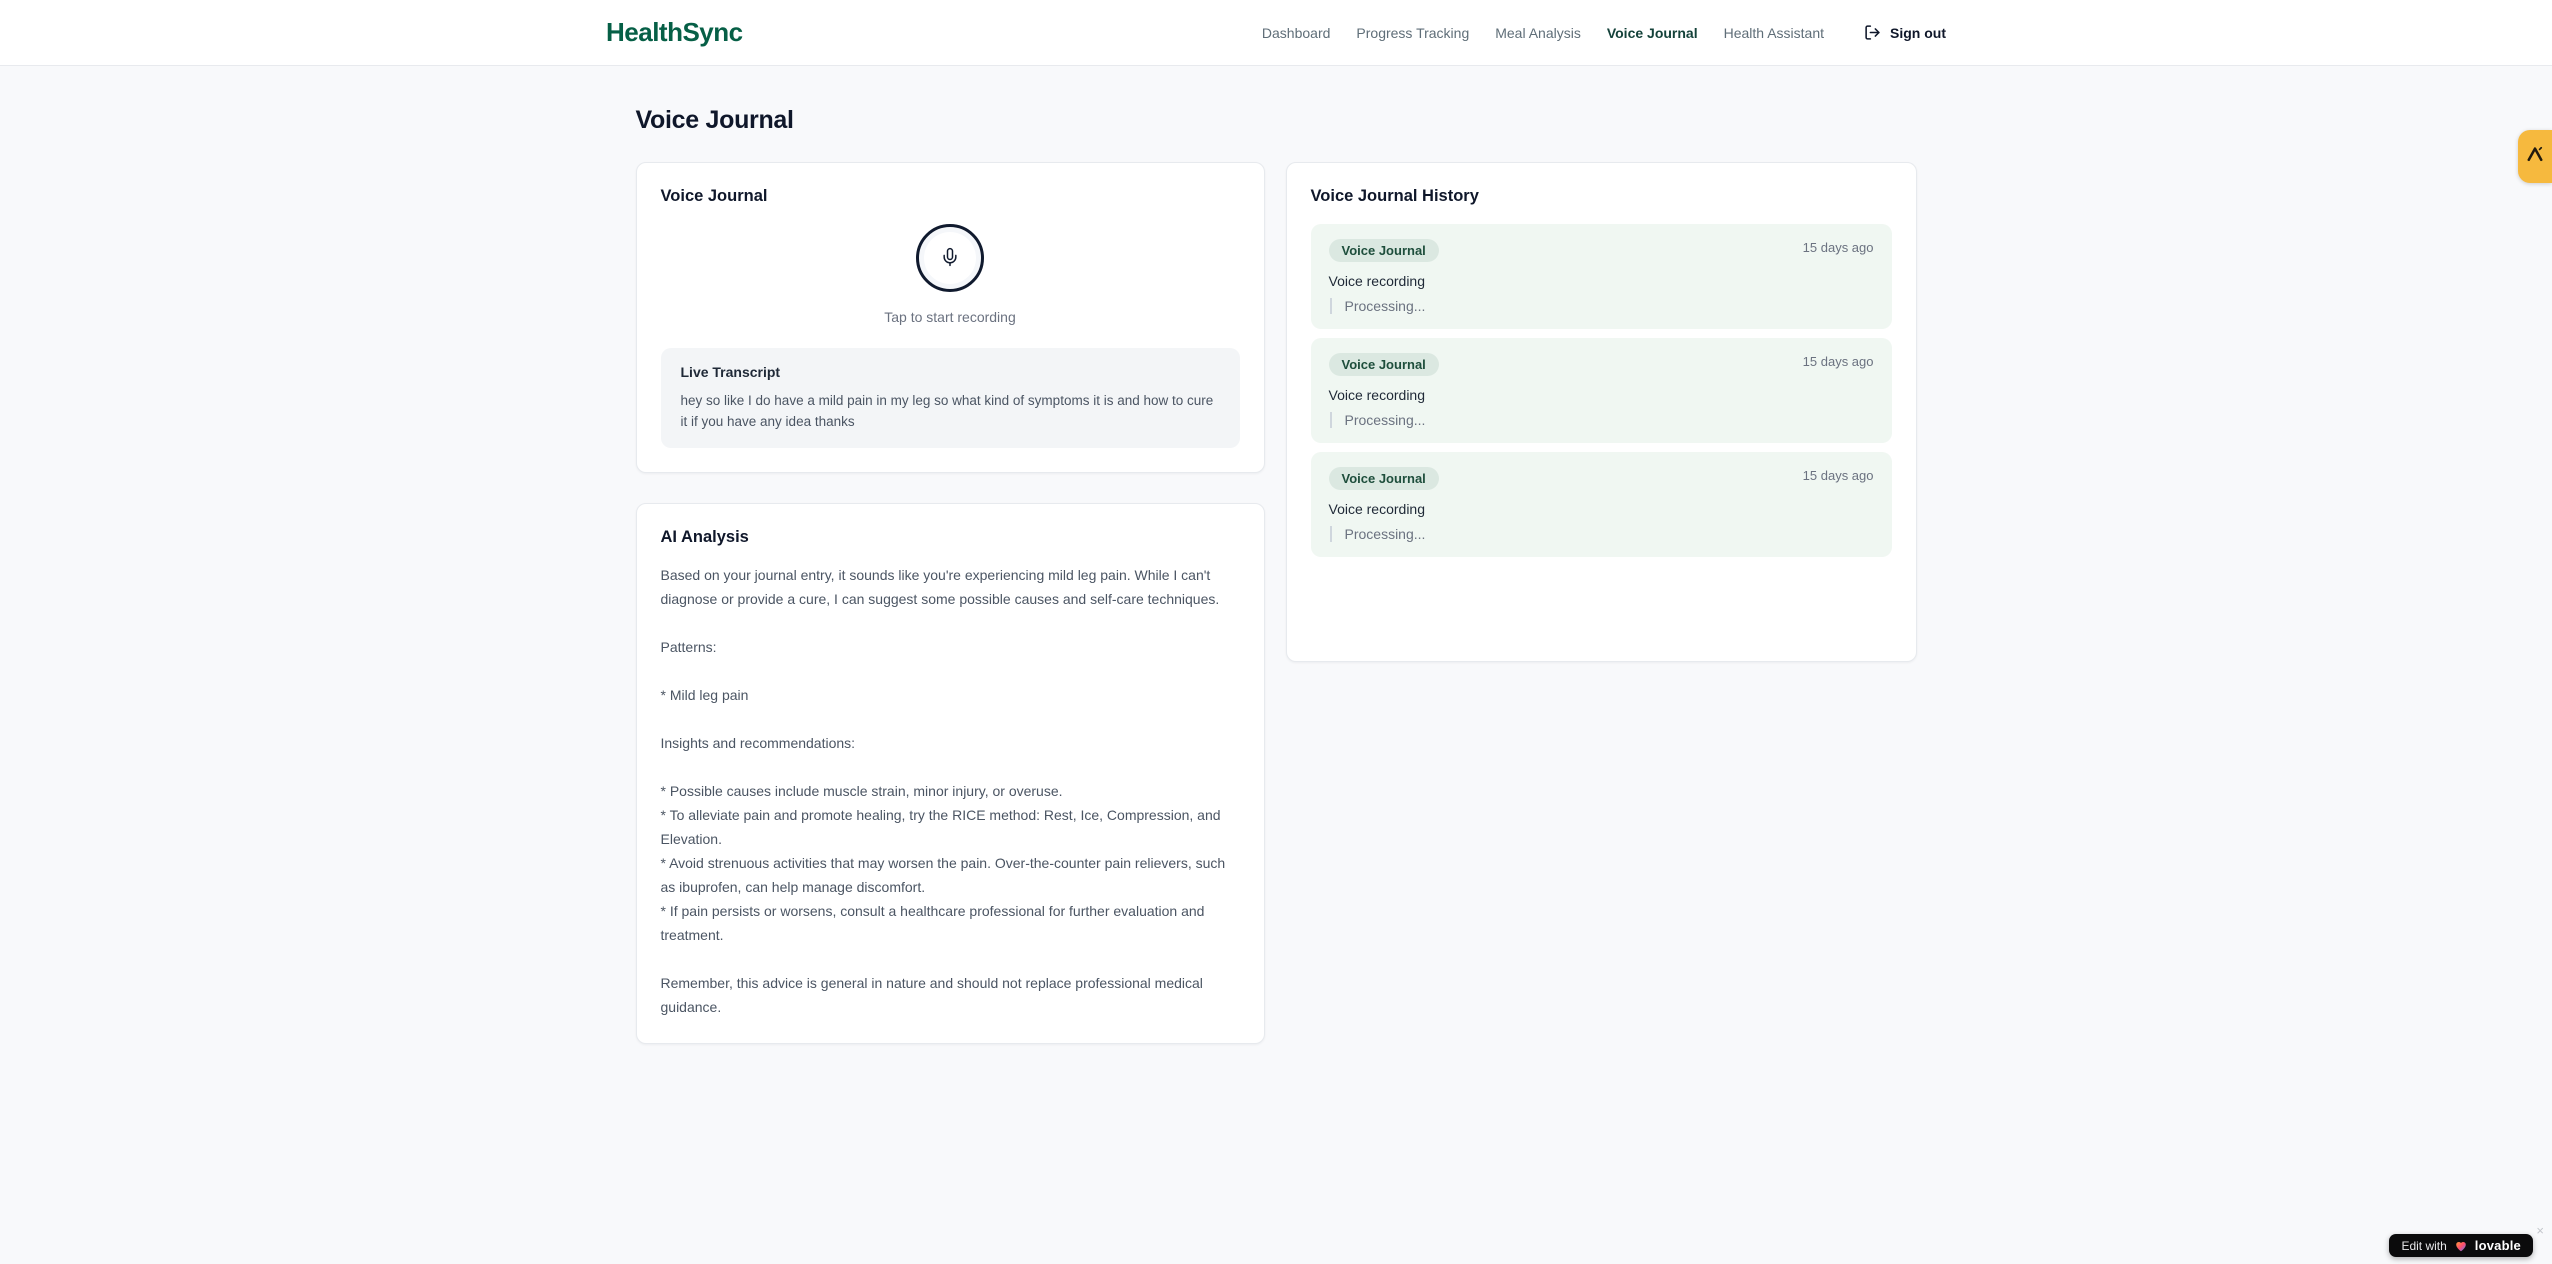 This screenshot has width=2552, height=1264. Describe the element at coordinates (1394, 196) in the screenshot. I see `history-card-title: Voice Journal History` at that location.